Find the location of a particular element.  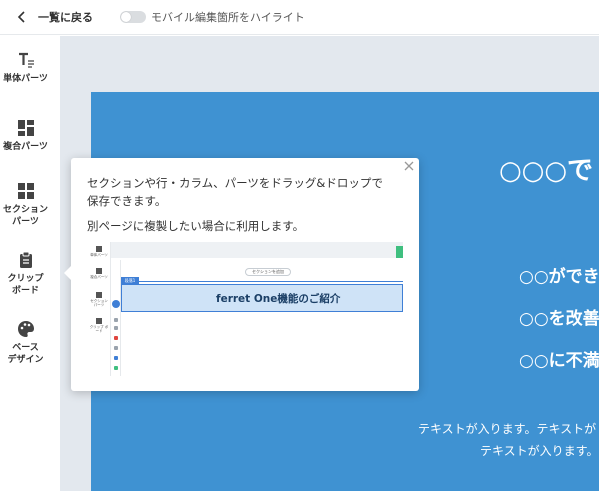

sidebar-item-clipboard: クリップ ボード is located at coordinates (25, 274).